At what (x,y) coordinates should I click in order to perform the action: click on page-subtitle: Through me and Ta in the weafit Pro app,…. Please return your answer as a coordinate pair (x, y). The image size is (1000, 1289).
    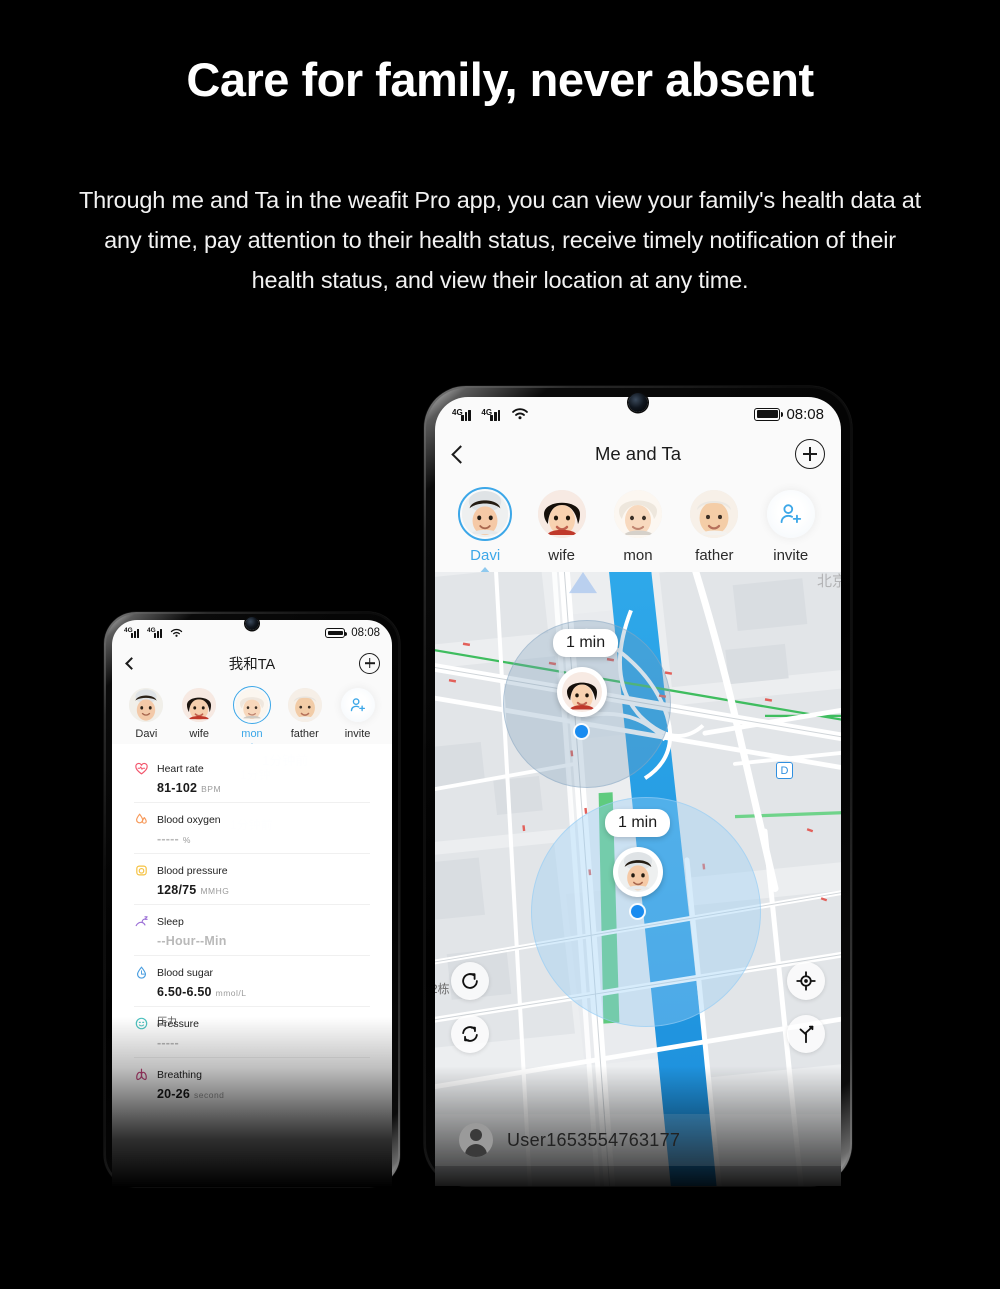
    Looking at the image, I should click on (500, 240).